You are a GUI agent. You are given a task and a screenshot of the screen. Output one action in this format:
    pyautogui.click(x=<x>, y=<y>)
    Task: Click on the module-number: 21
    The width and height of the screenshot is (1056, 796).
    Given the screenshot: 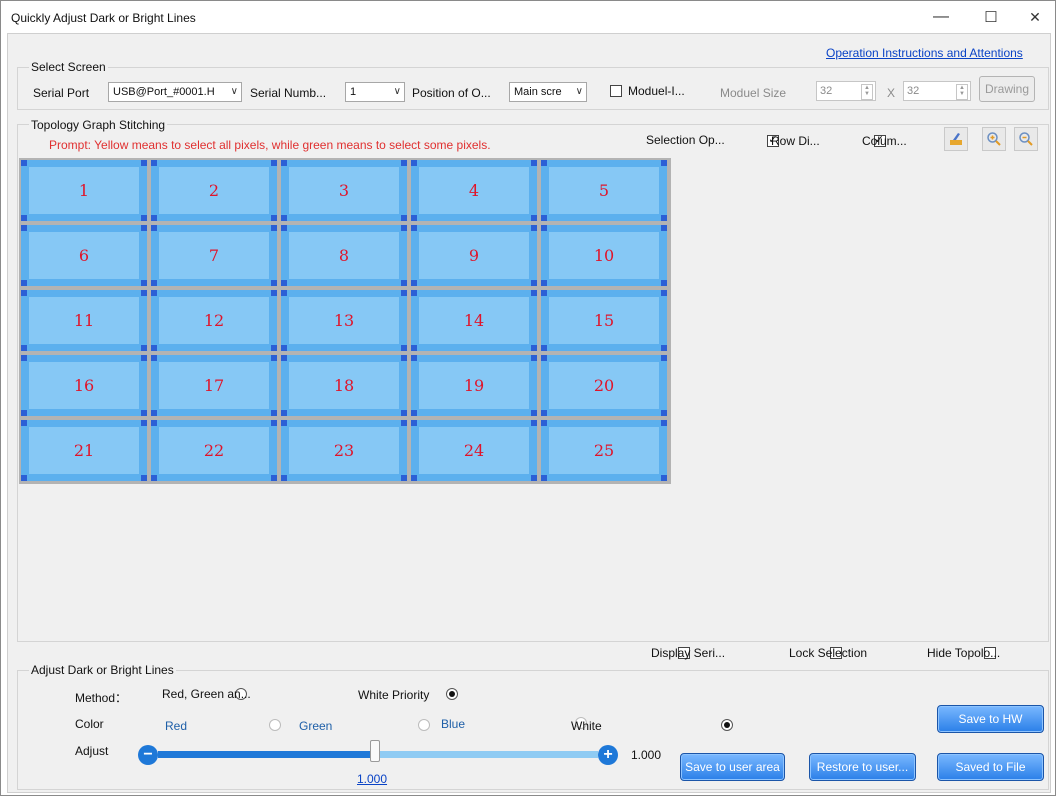 What is the action you would take?
    pyautogui.click(x=84, y=450)
    